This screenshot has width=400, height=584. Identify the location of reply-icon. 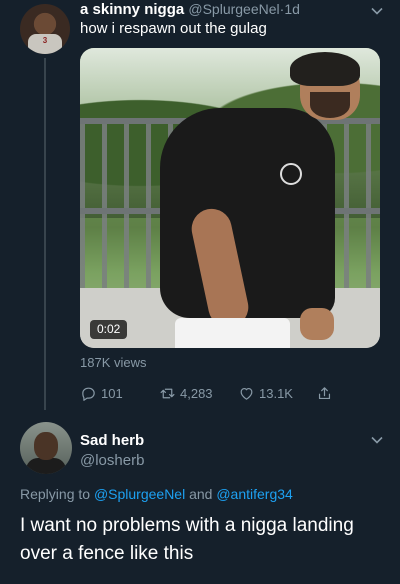
(88, 394).